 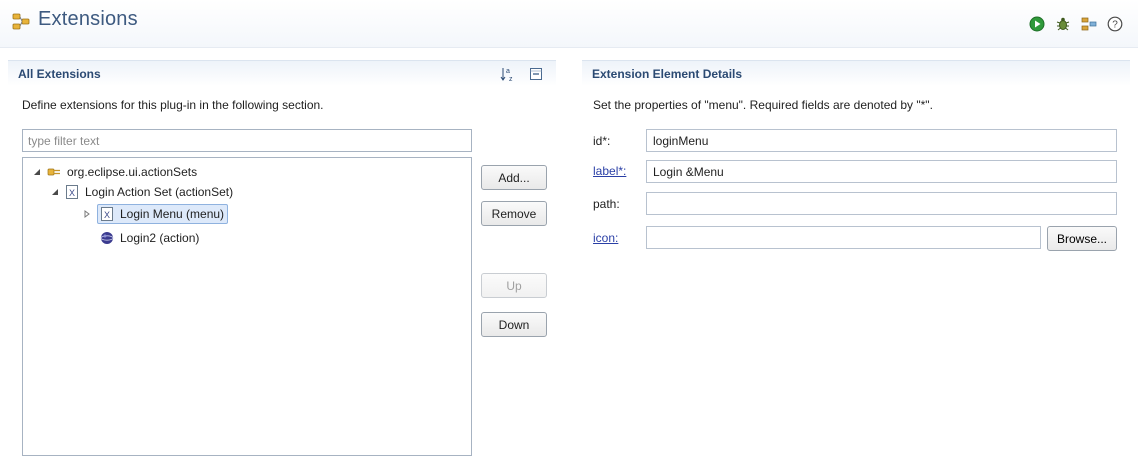 I want to click on svg-text: z, so click(x=511, y=79).